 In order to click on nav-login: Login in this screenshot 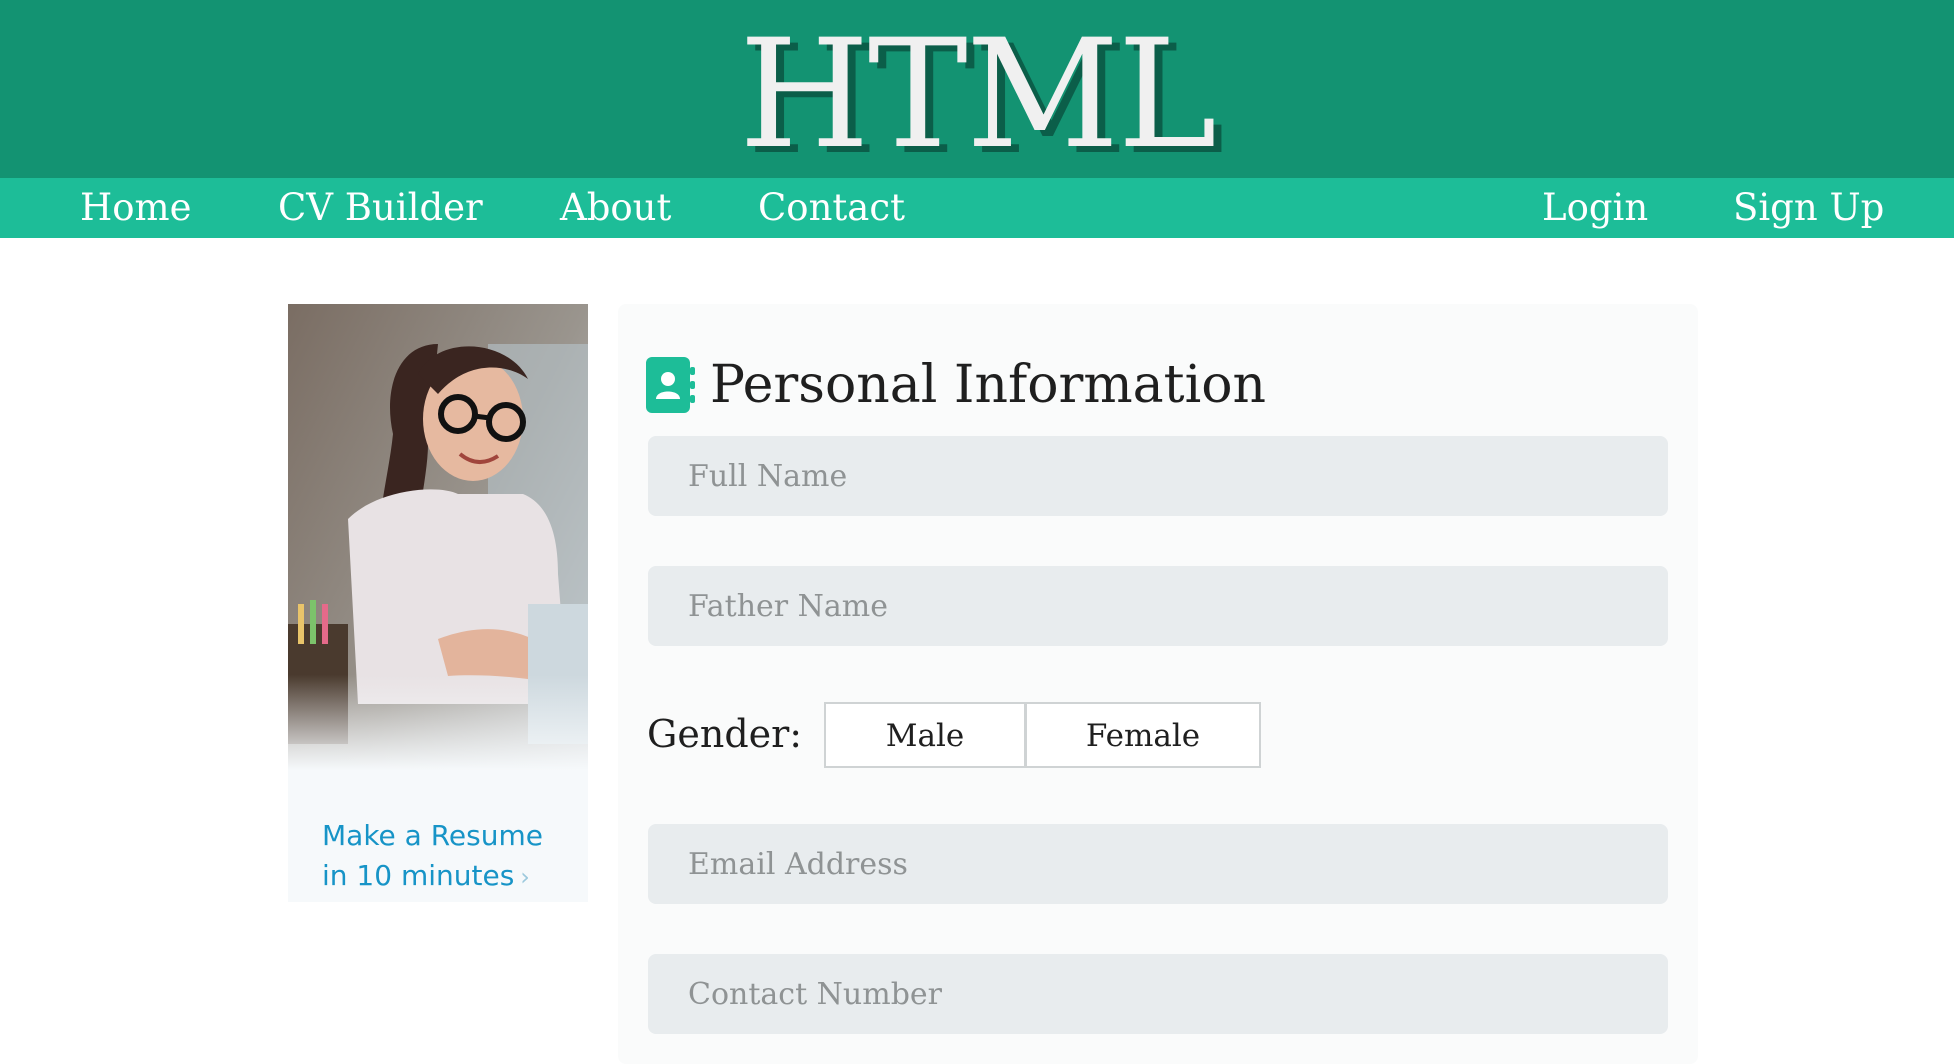, I will do `click(1595, 208)`.